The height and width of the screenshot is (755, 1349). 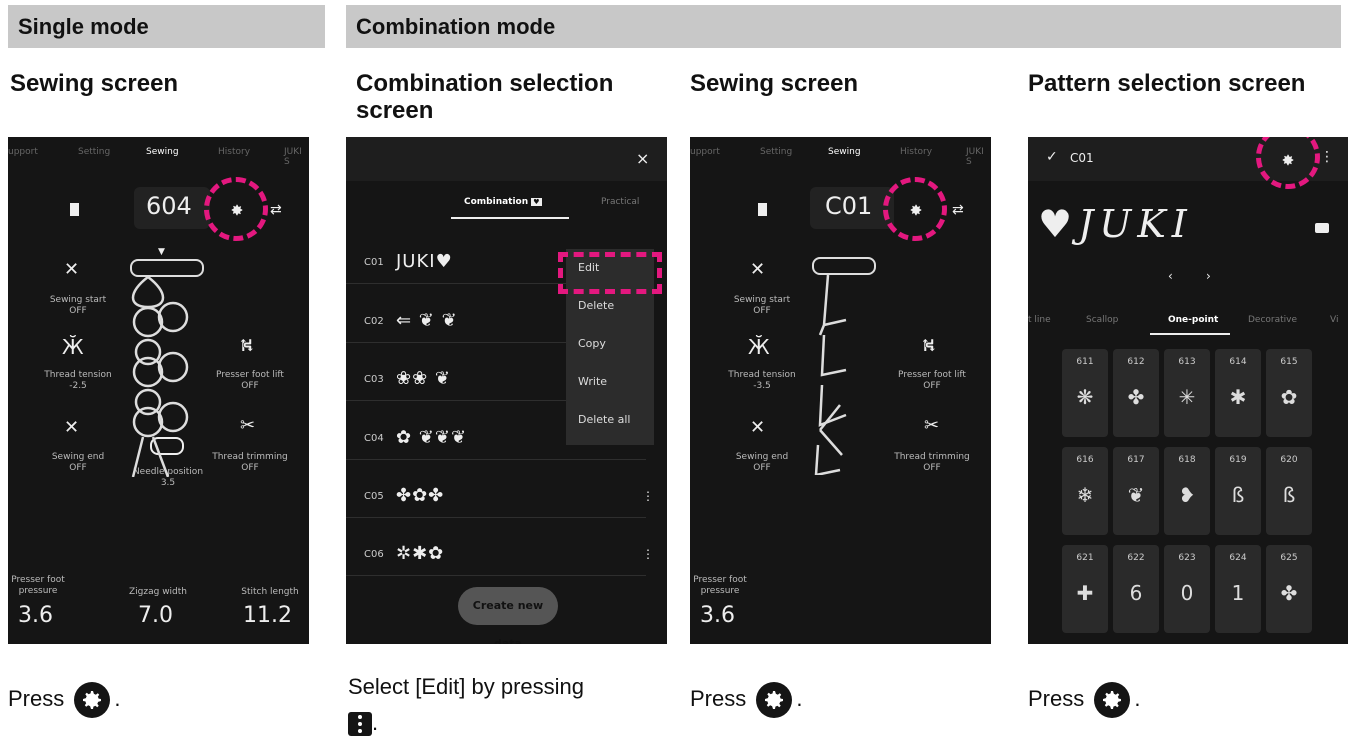 I want to click on pattern-number: 622, so click(x=1136, y=558).